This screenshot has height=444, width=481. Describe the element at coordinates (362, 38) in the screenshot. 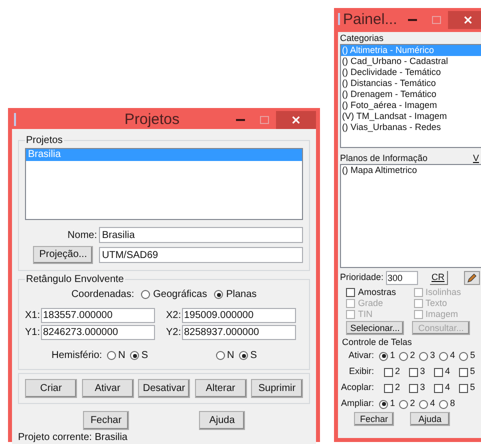

I see `section-label: Categorias` at that location.